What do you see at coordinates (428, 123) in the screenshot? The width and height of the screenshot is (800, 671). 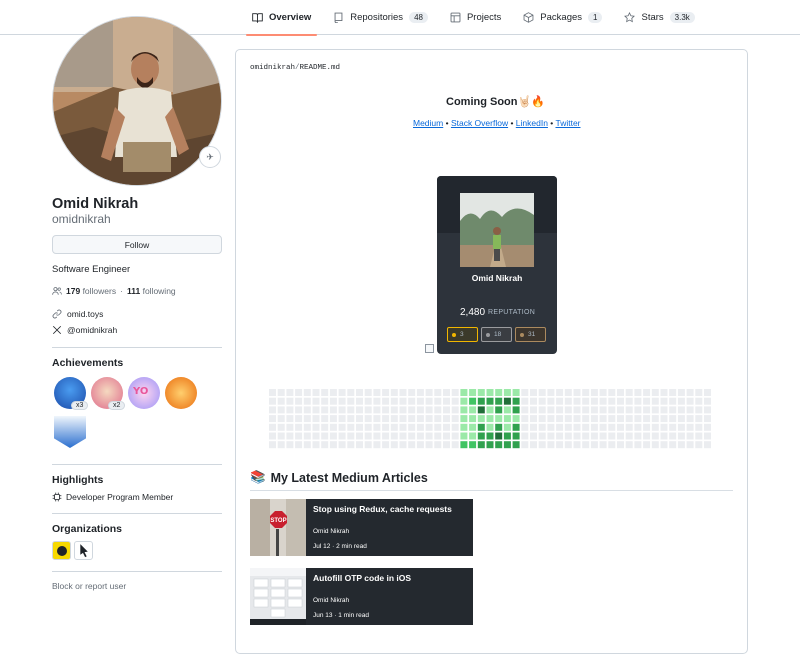 I see `medium-link: Medium` at bounding box center [428, 123].